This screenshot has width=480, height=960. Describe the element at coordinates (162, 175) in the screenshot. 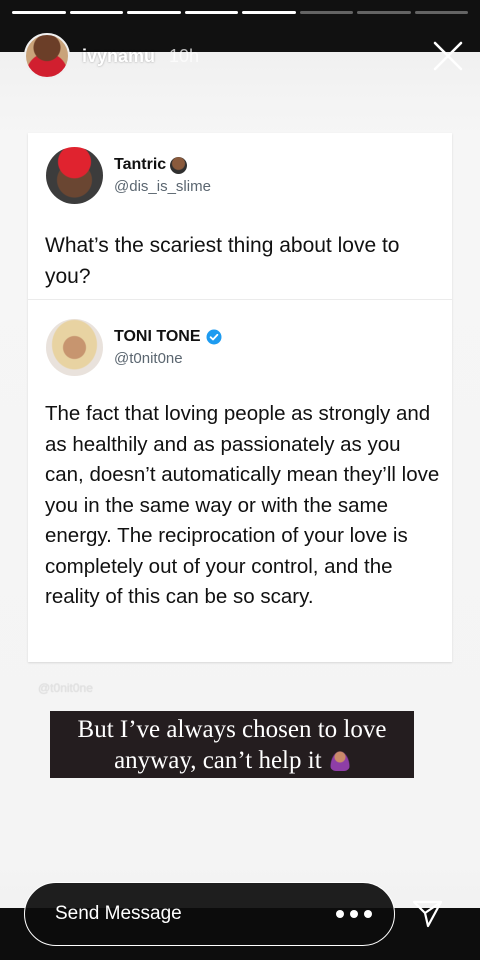

I see `tweet-author: Tantric @dis_is_slime` at that location.